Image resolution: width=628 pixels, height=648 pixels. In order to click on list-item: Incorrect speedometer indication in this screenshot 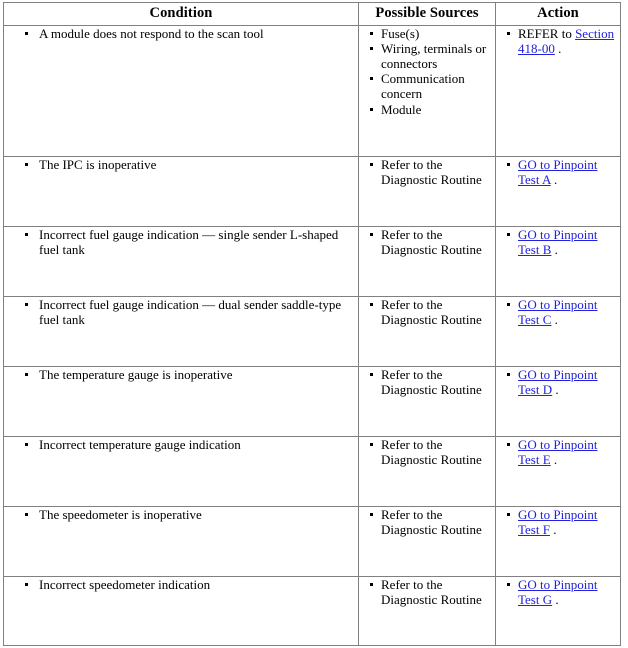, I will do `click(181, 584)`.